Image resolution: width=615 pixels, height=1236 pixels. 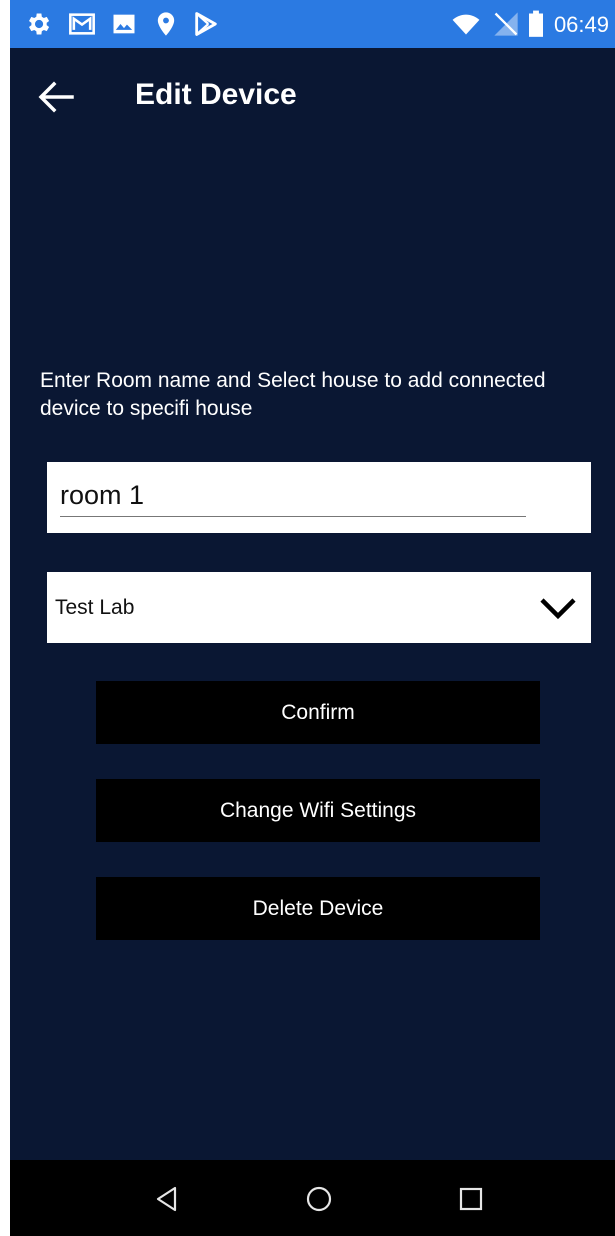 What do you see at coordinates (56, 97) in the screenshot?
I see `arrow-back-icon` at bounding box center [56, 97].